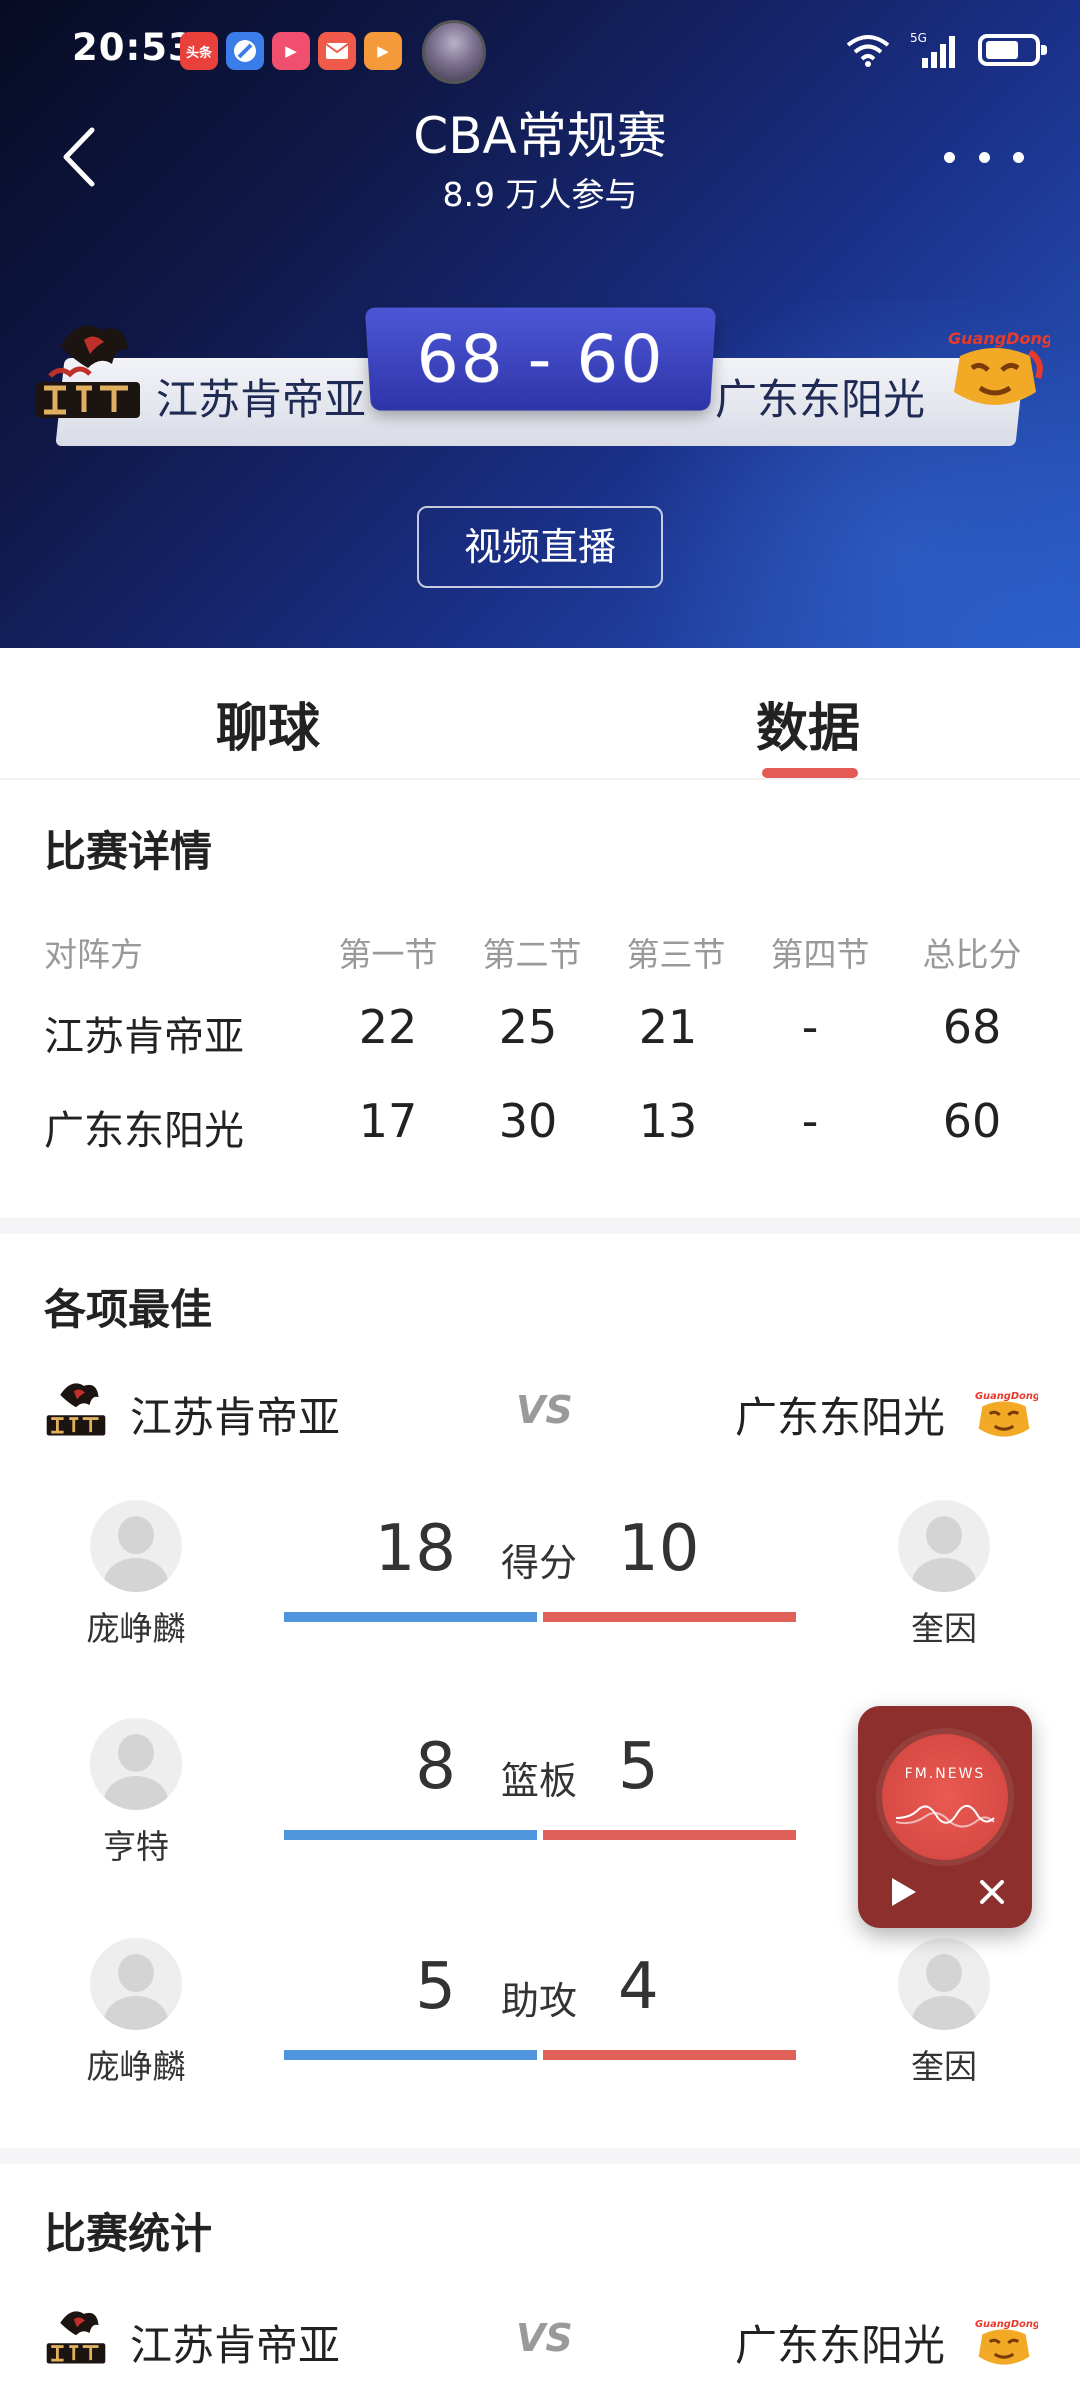 The image size is (1080, 2400). Describe the element at coordinates (808, 723) in the screenshot. I see `tab-data: 数据` at that location.